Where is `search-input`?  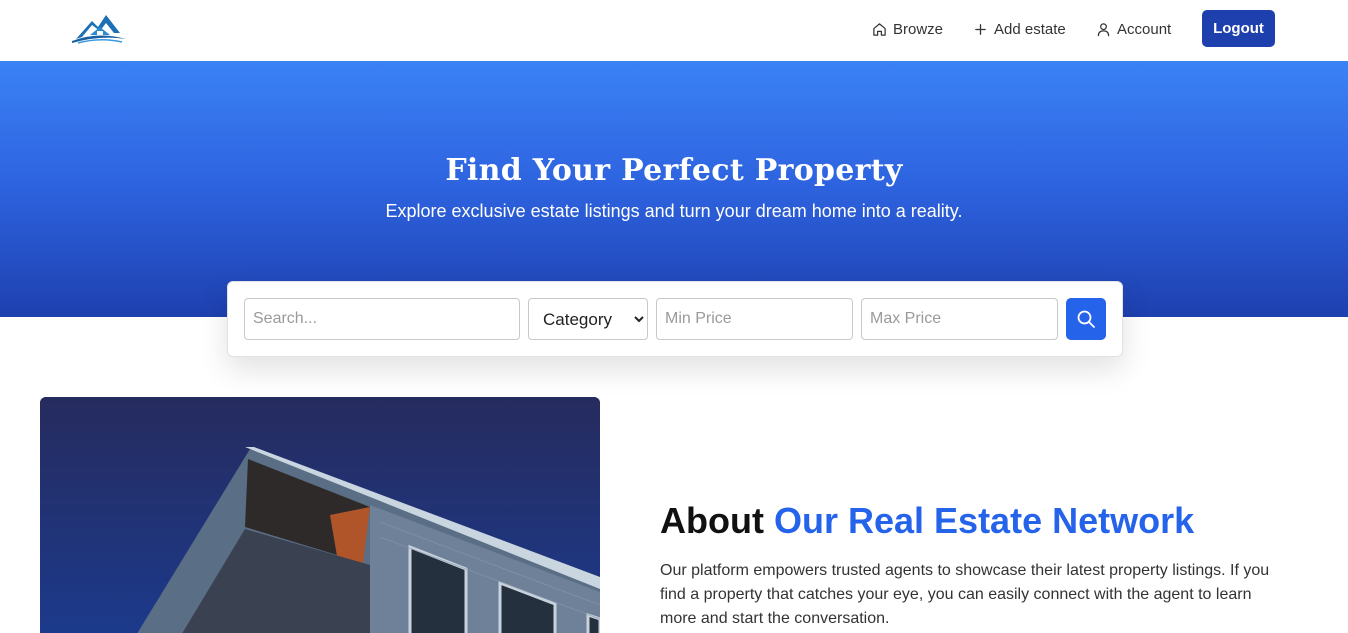
search-input is located at coordinates (382, 319).